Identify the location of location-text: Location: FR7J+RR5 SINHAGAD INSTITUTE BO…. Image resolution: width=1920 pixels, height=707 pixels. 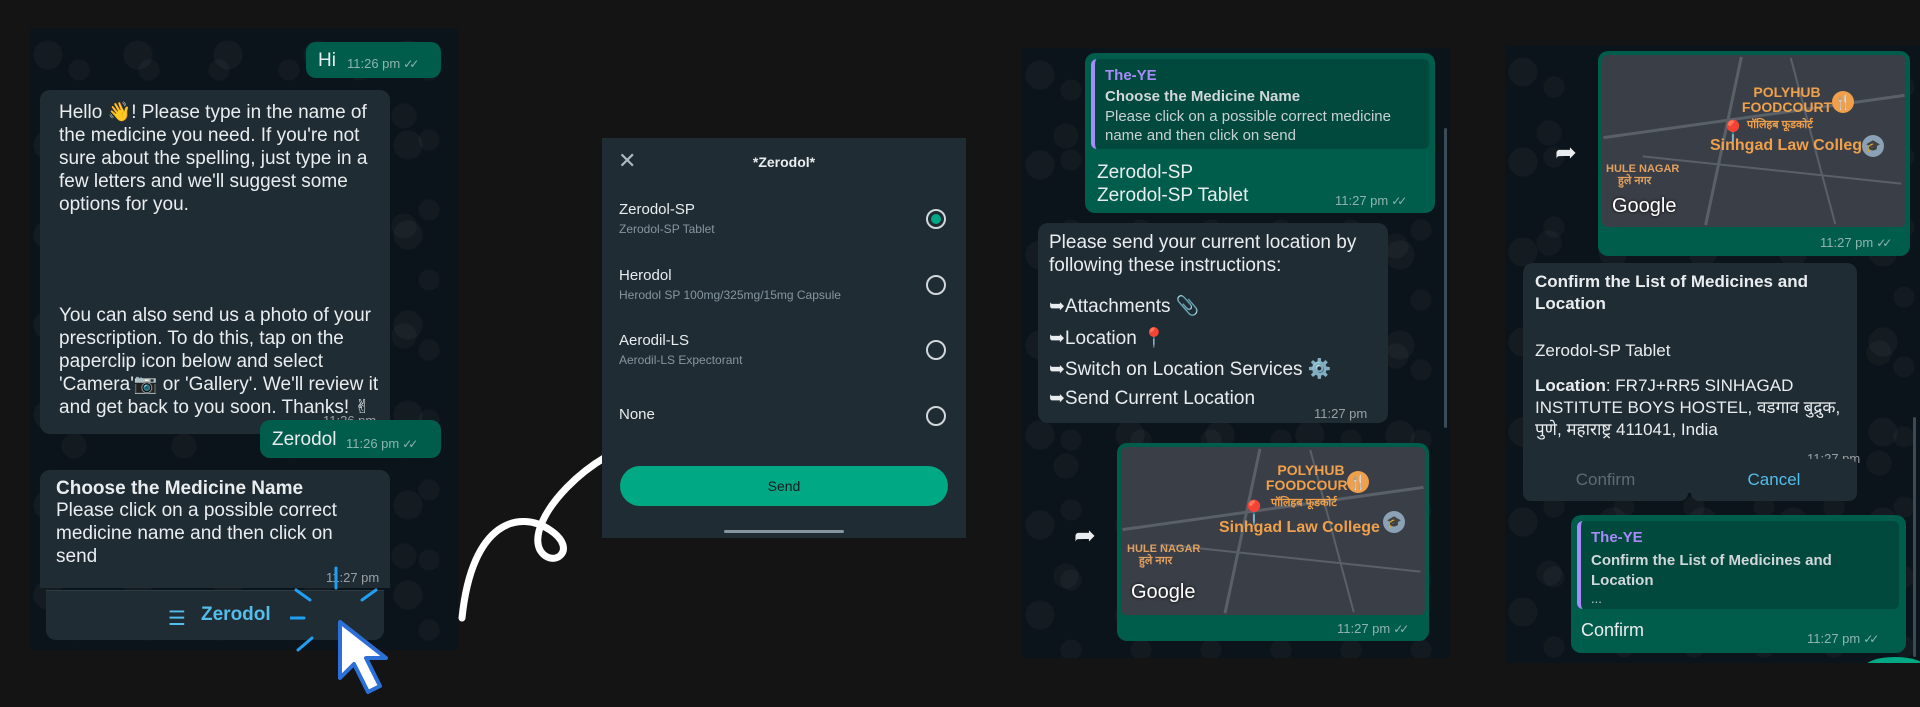
(1688, 407).